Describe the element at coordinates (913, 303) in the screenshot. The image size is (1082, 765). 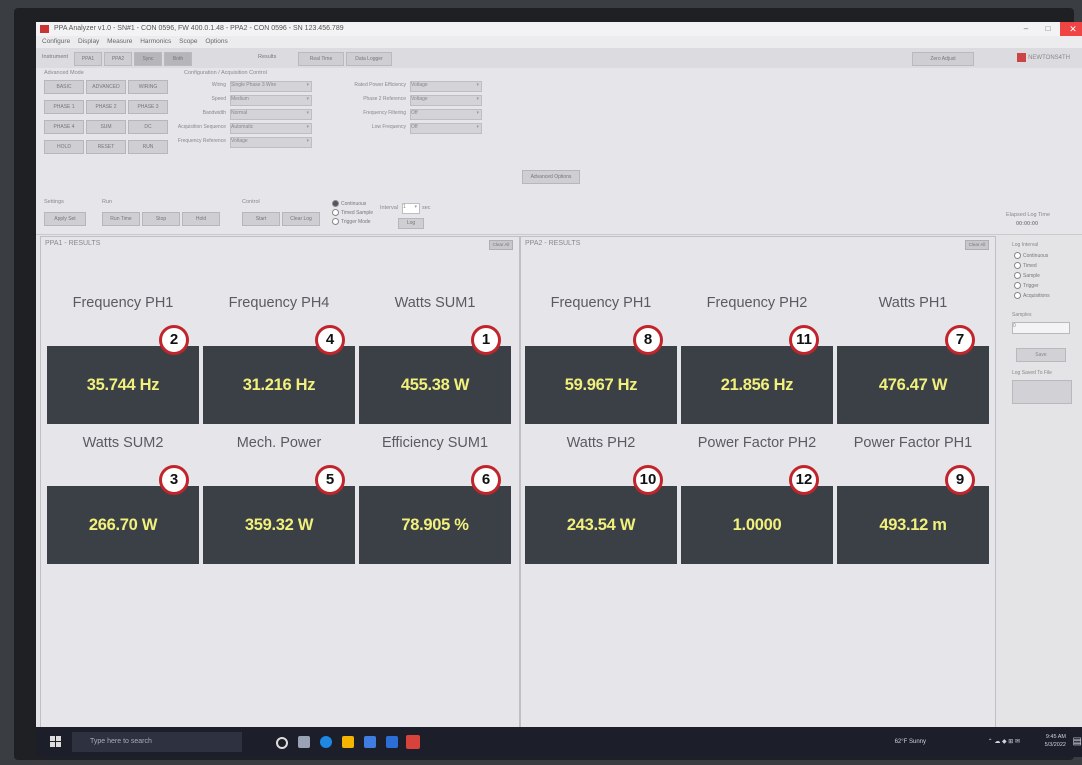
I see `result-label: Watts PH1` at that location.